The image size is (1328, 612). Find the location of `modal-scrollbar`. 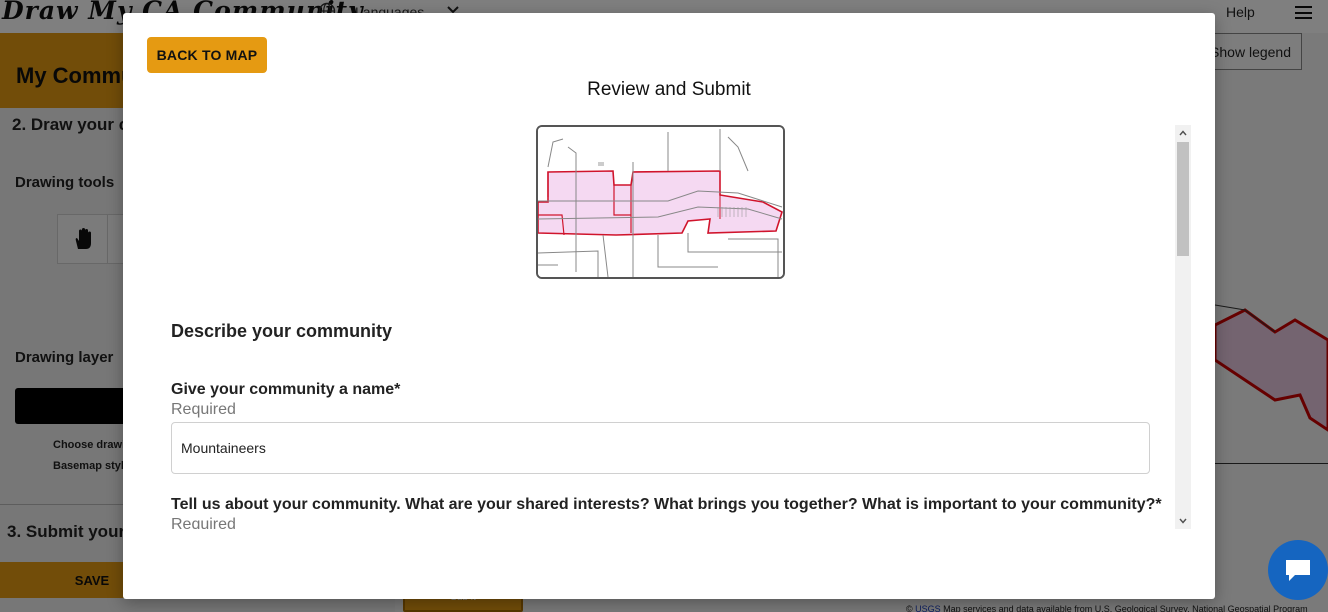

modal-scrollbar is located at coordinates (1183, 327).